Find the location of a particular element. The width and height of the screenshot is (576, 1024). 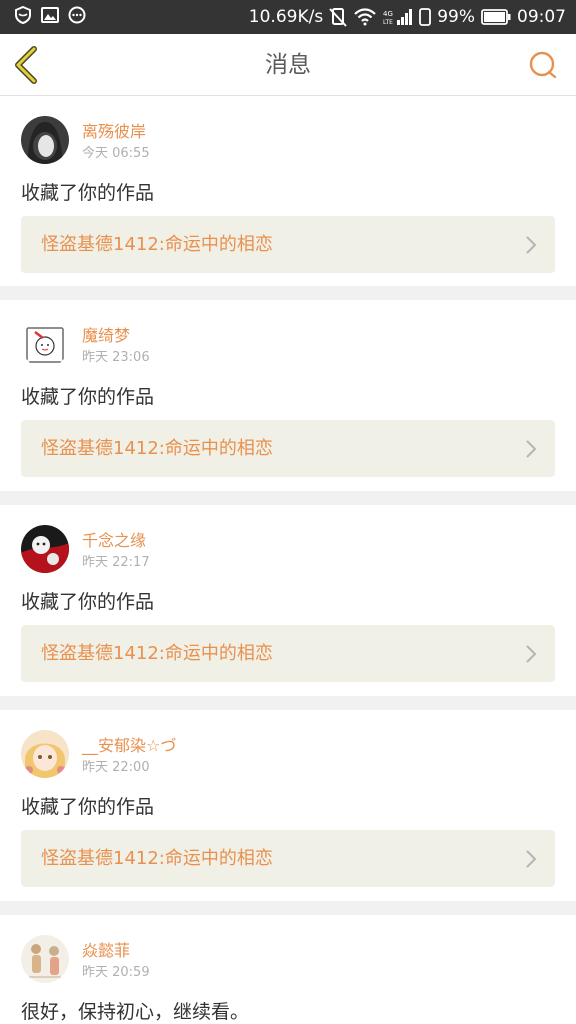

search-icon is located at coordinates (543, 65).